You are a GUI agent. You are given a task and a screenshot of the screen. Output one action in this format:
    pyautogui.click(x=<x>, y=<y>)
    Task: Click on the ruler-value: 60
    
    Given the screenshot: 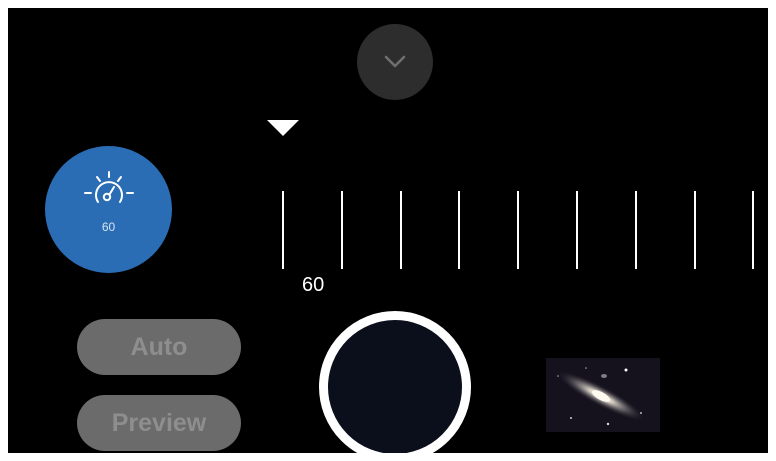 What is the action you would take?
    pyautogui.click(x=313, y=285)
    